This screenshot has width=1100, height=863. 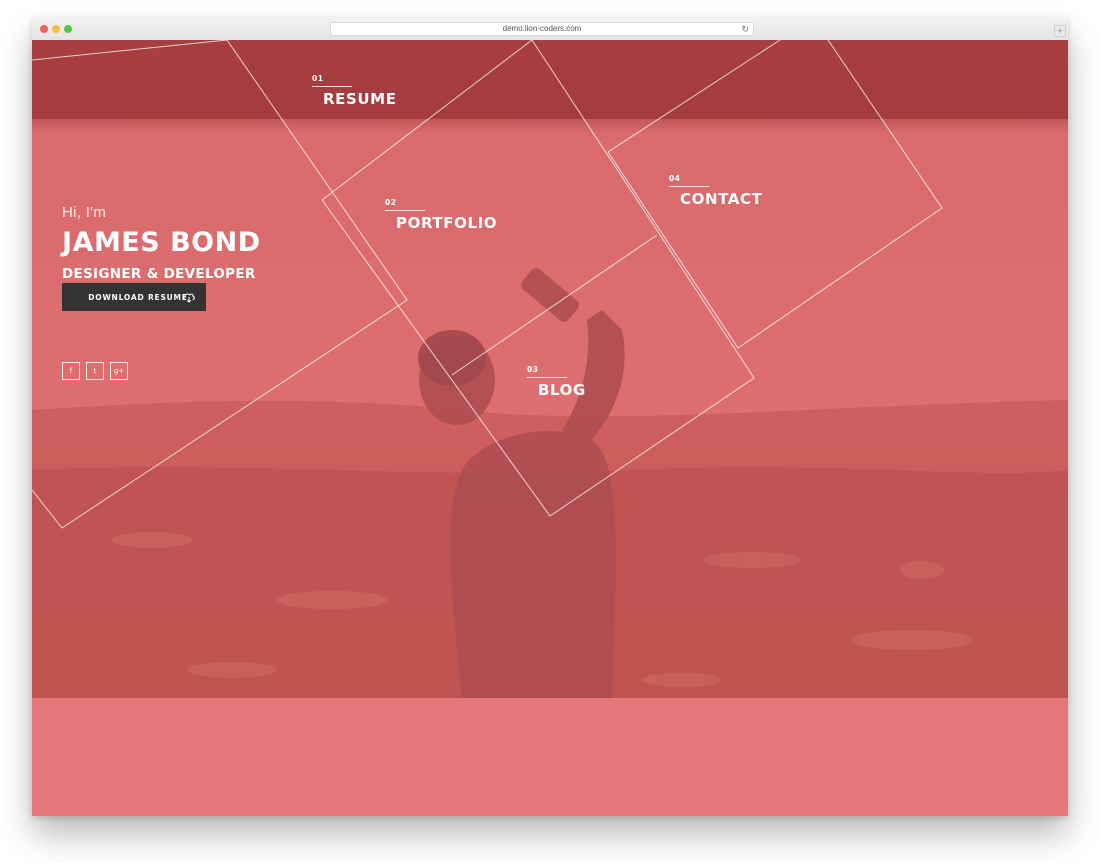 I want to click on address-bar: demo.lion-coders.com ↻, so click(x=542, y=29).